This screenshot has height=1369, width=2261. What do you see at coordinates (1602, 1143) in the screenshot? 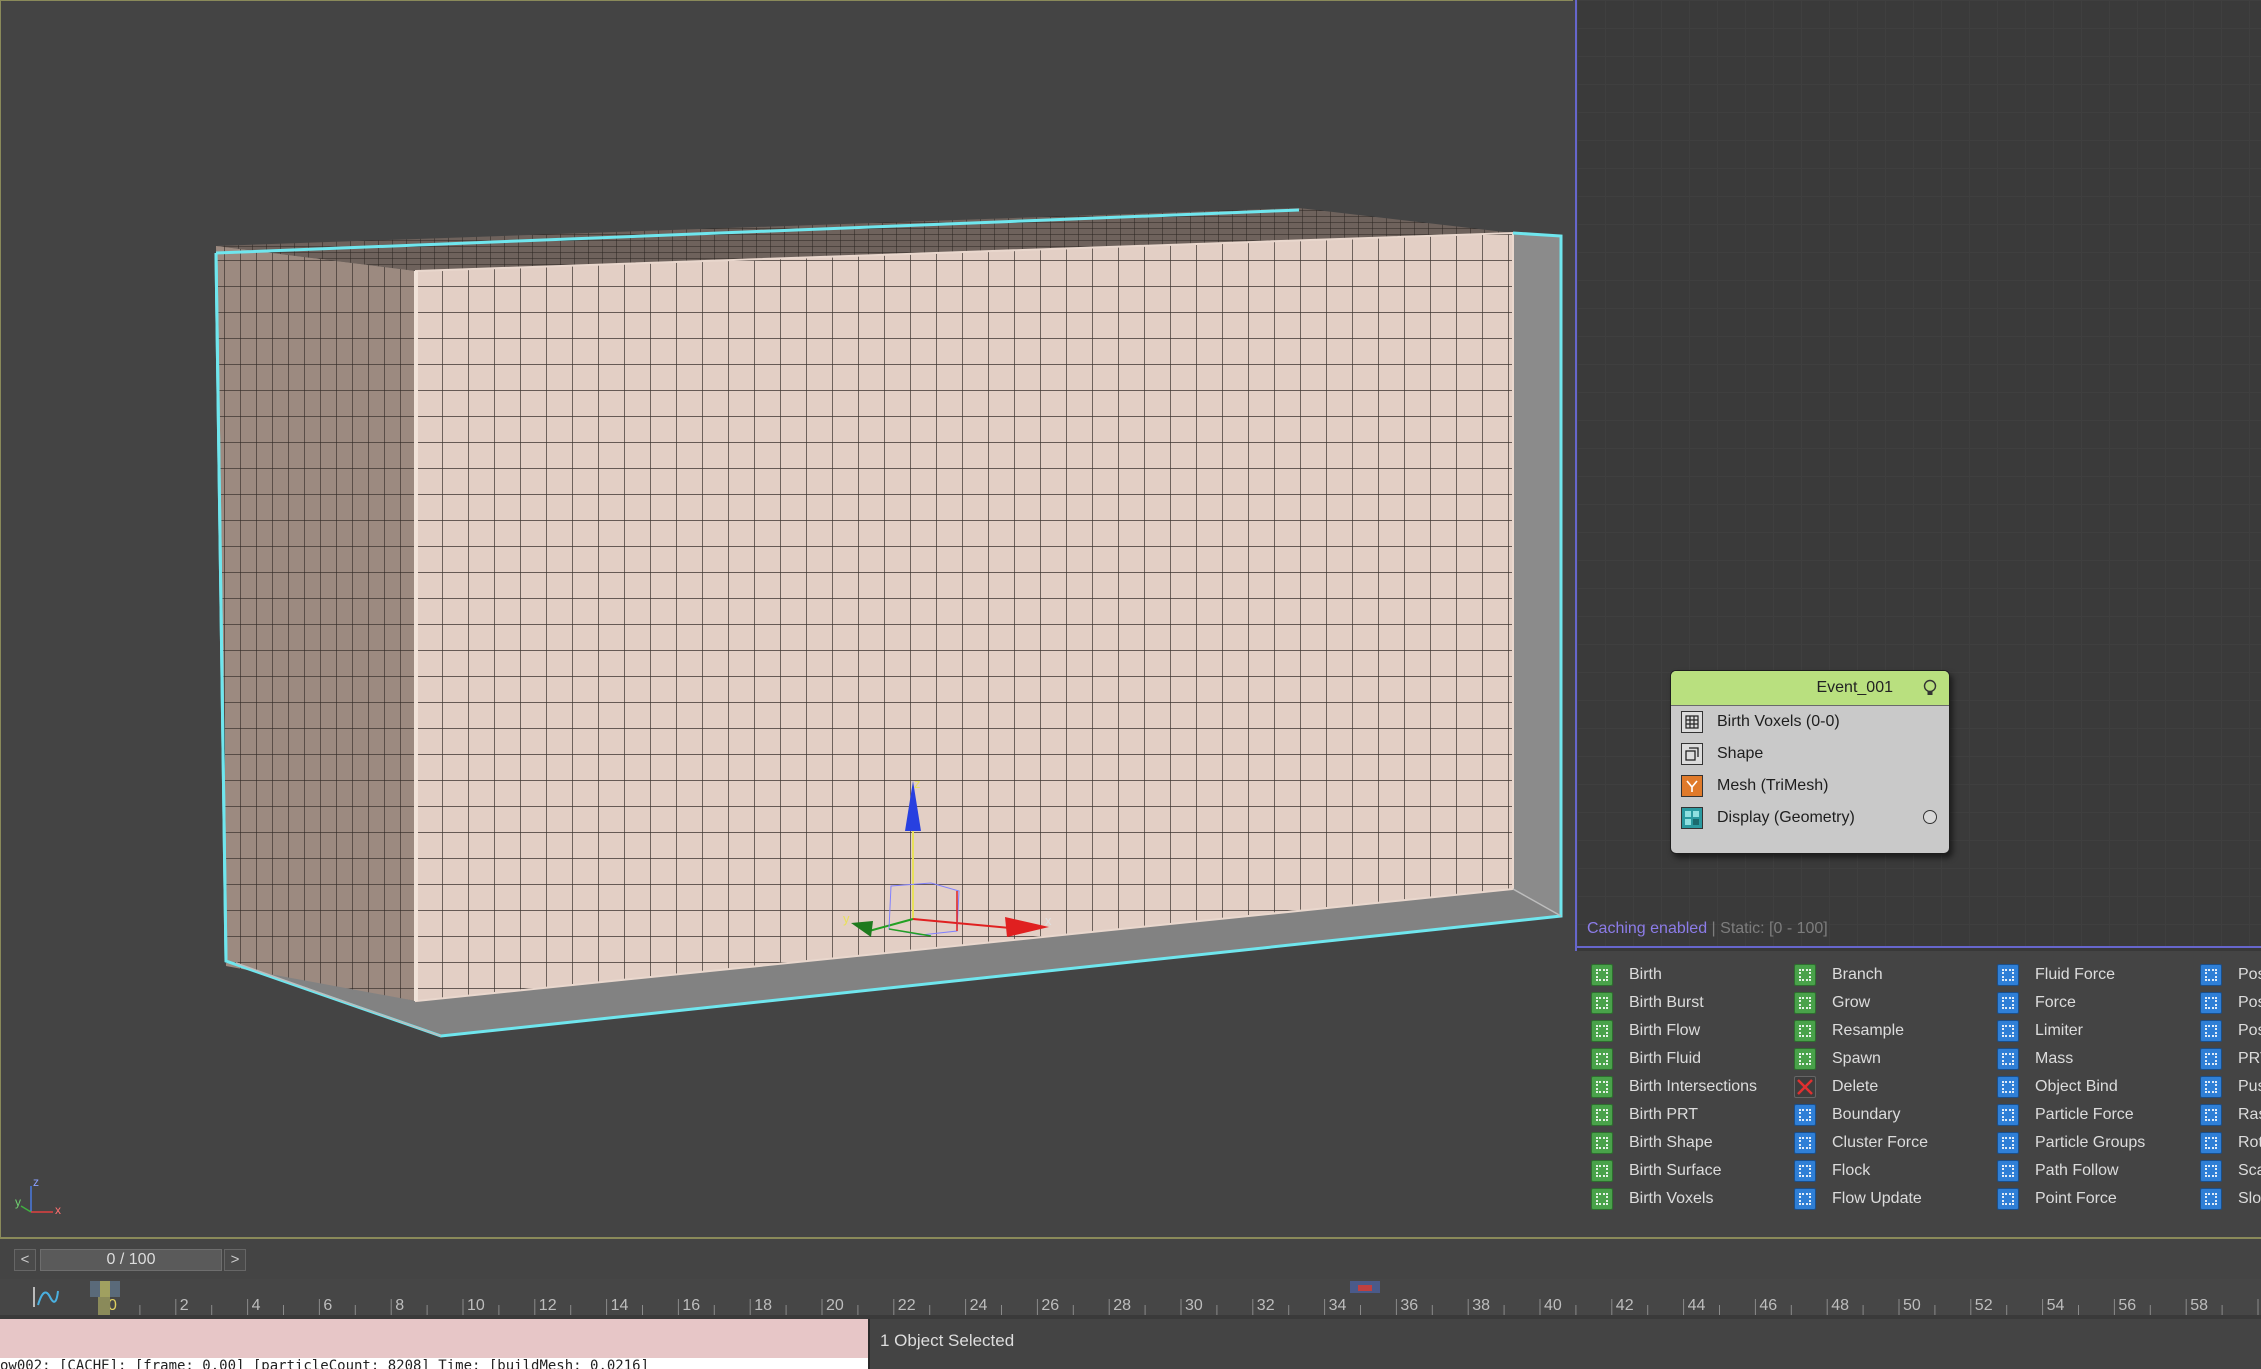
I see `birth-shape-icon` at bounding box center [1602, 1143].